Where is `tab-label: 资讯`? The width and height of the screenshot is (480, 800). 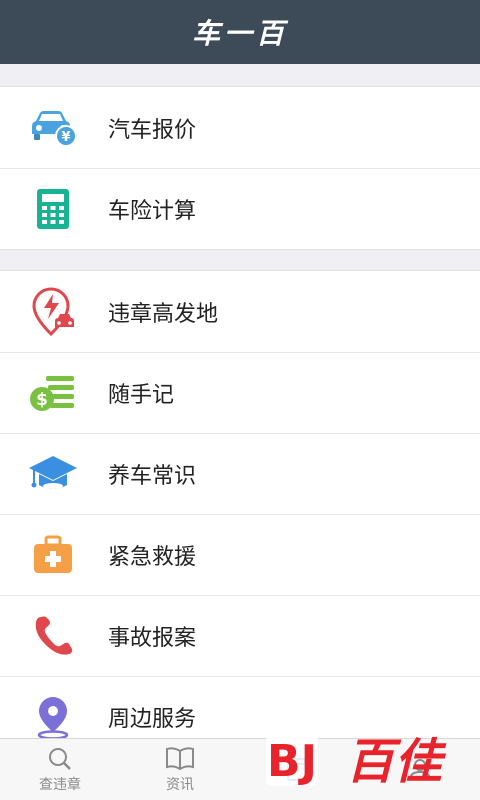 tab-label: 资讯 is located at coordinates (180, 784).